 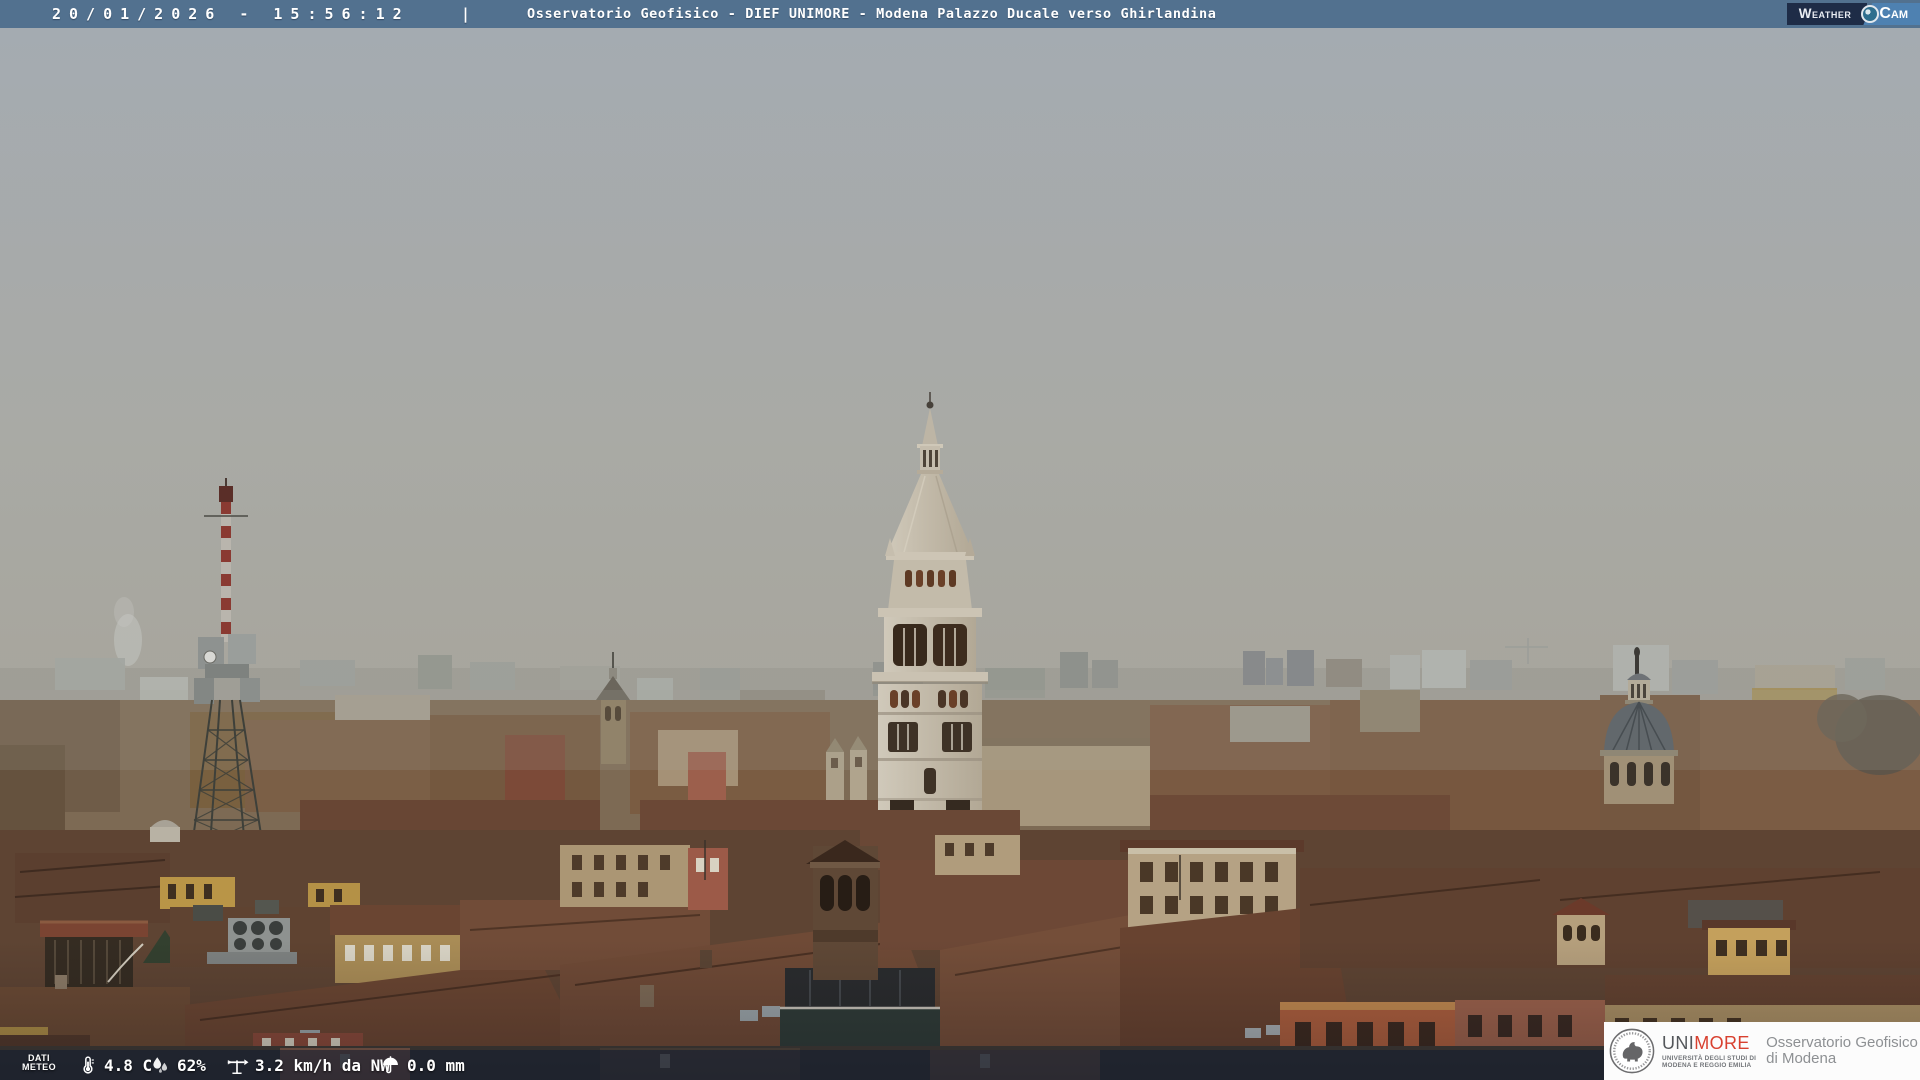 I want to click on unimore-text-uni: UNI, so click(x=1678, y=1042).